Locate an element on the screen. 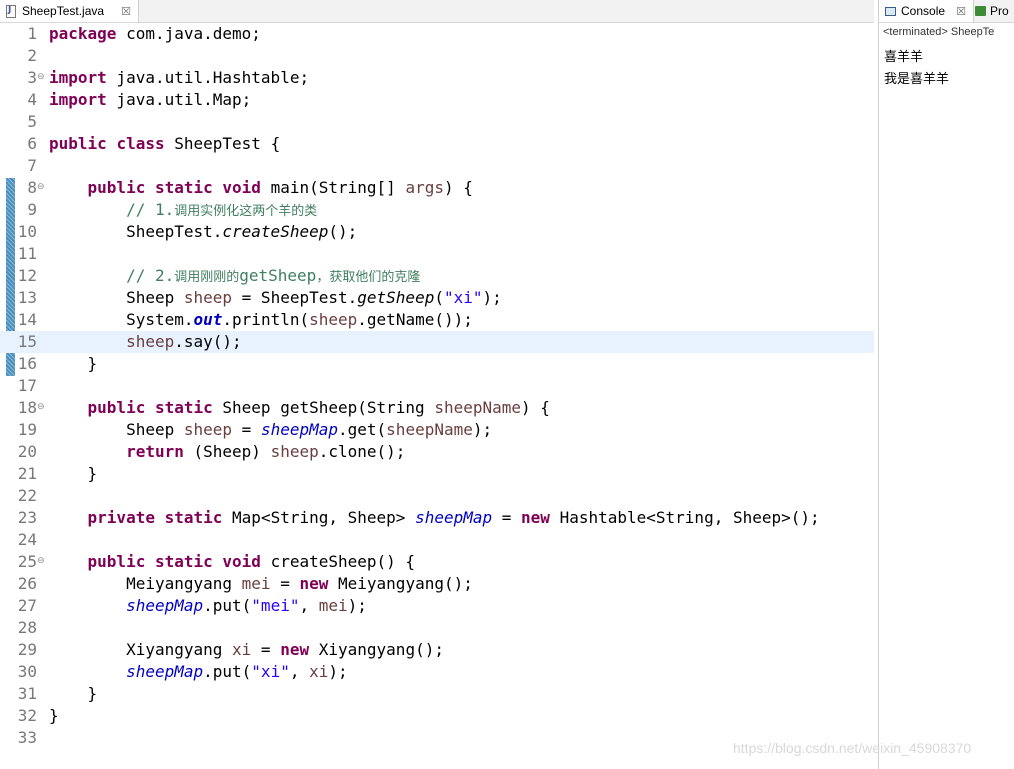 This screenshot has height=769, width=1014. code-line: 32} is located at coordinates (437, 716).